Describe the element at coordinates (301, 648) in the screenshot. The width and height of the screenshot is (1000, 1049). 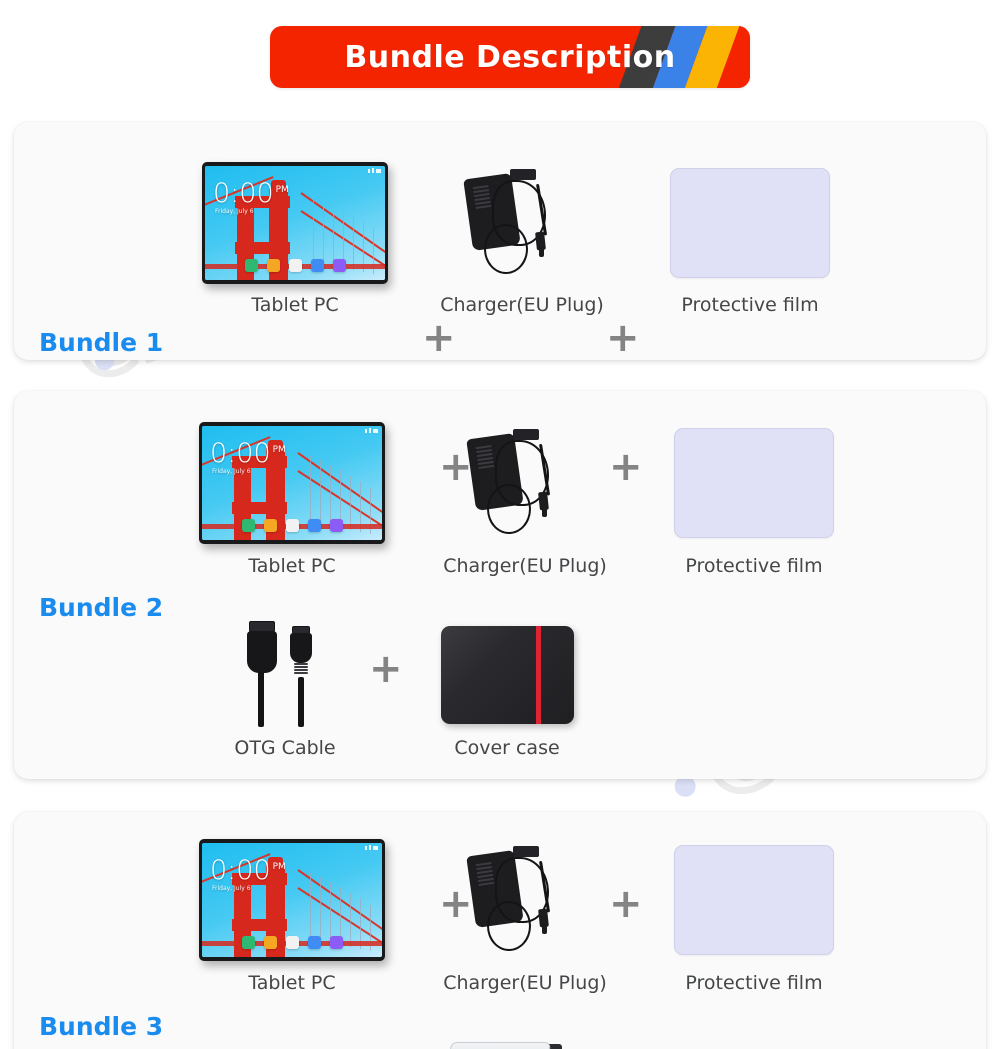
I see `otg-connector-b-body` at that location.